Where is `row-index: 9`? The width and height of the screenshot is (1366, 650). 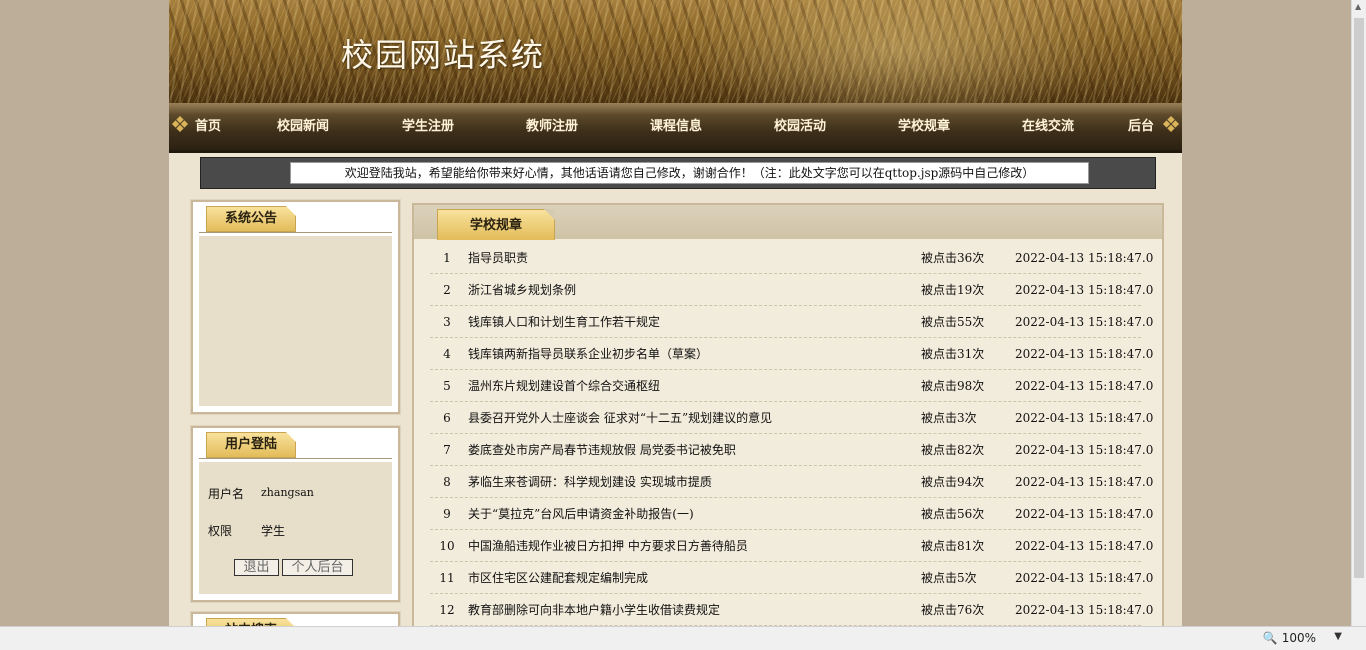 row-index: 9 is located at coordinates (447, 514).